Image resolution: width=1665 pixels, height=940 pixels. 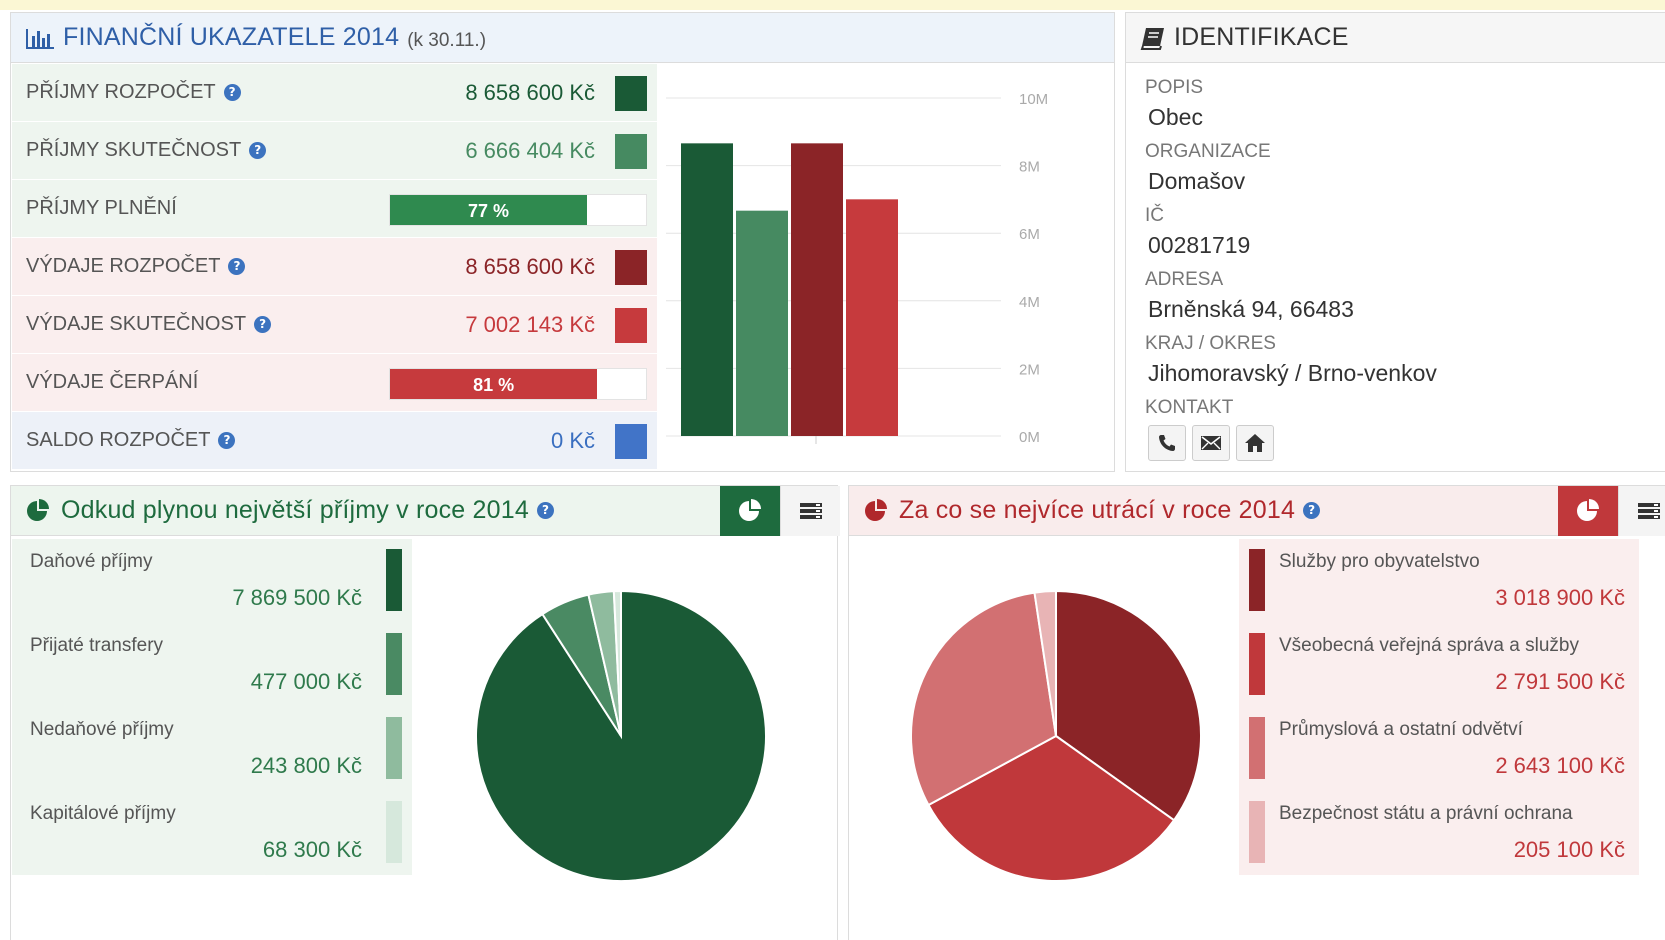 I want to click on indicator-label-text: VÝDAJE ROZPOČET, so click(x=123, y=266).